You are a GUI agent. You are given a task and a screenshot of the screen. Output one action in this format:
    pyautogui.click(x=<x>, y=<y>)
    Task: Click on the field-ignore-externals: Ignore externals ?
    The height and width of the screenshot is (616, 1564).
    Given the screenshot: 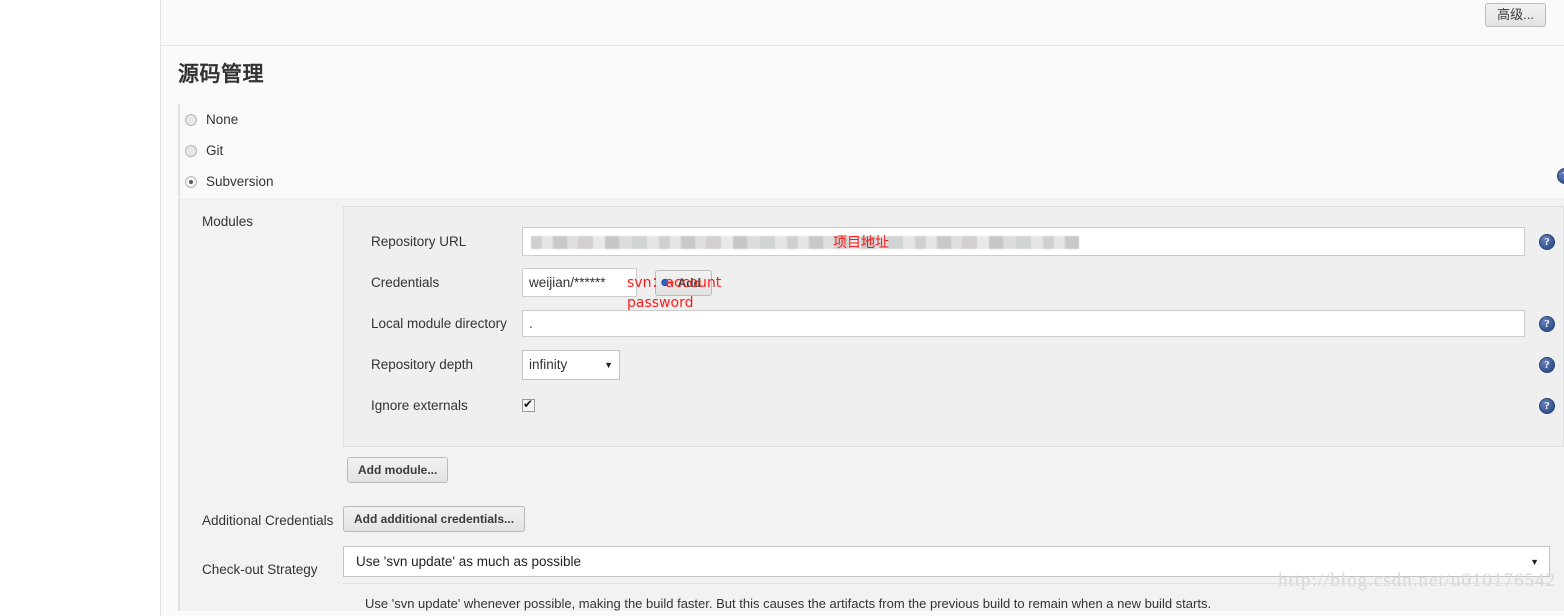 What is the action you would take?
    pyautogui.click(x=953, y=405)
    